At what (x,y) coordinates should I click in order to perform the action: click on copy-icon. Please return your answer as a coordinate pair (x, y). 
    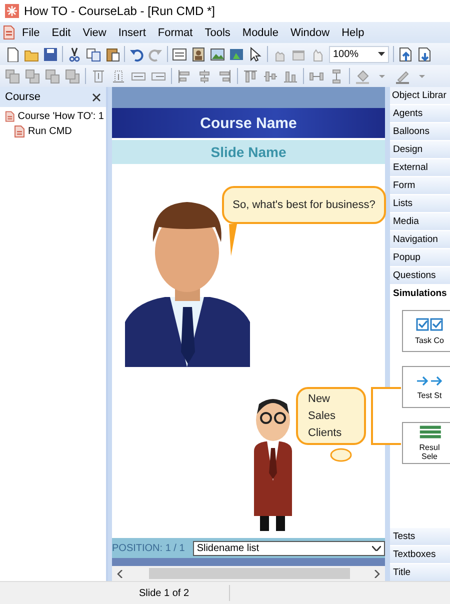
    Looking at the image, I should click on (93, 54).